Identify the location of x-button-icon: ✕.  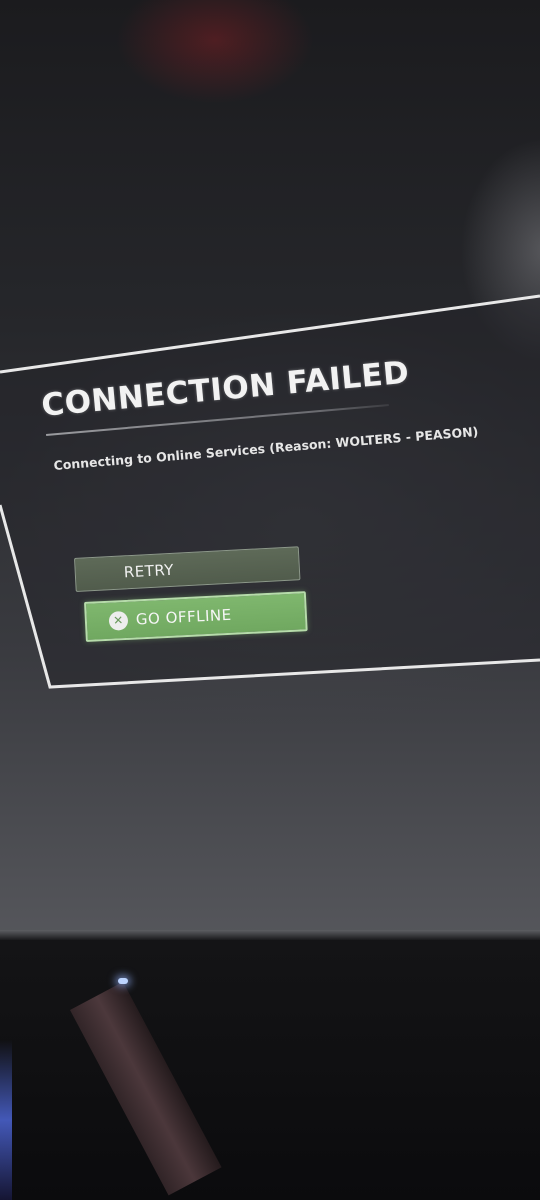
(118, 620).